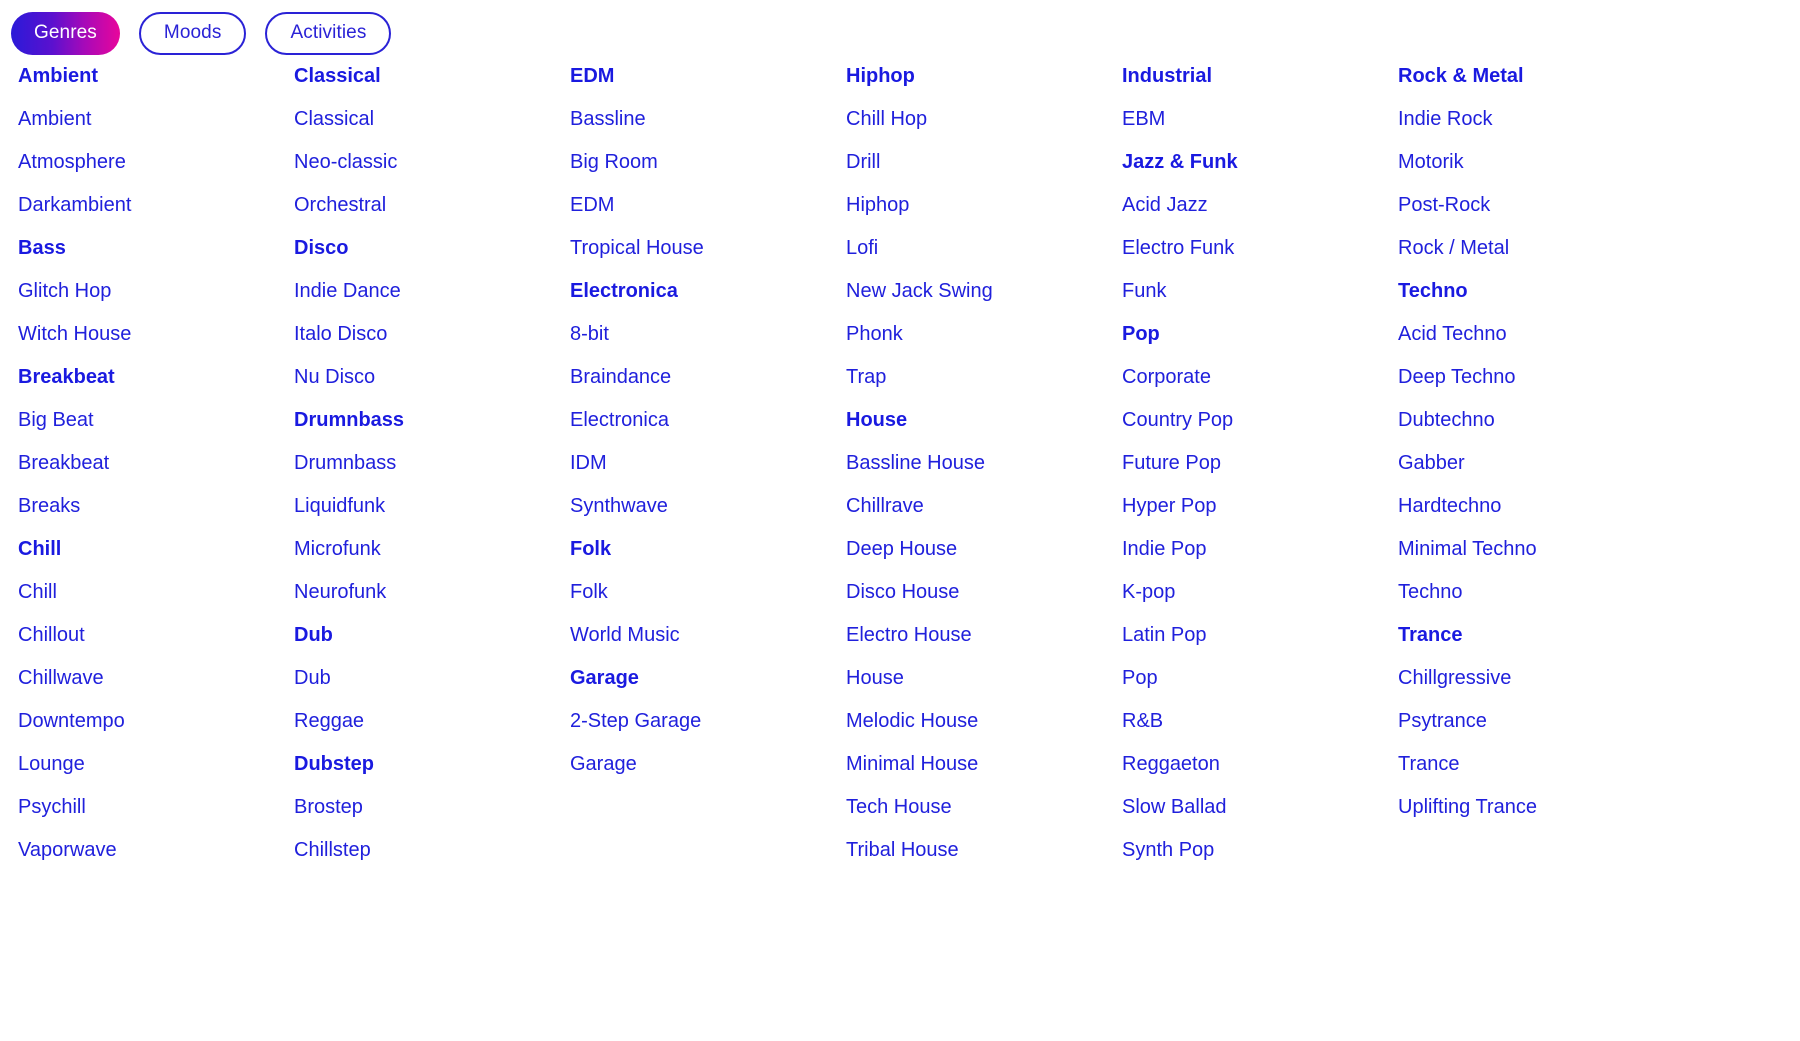  I want to click on genre-item: Pop, so click(1260, 678).